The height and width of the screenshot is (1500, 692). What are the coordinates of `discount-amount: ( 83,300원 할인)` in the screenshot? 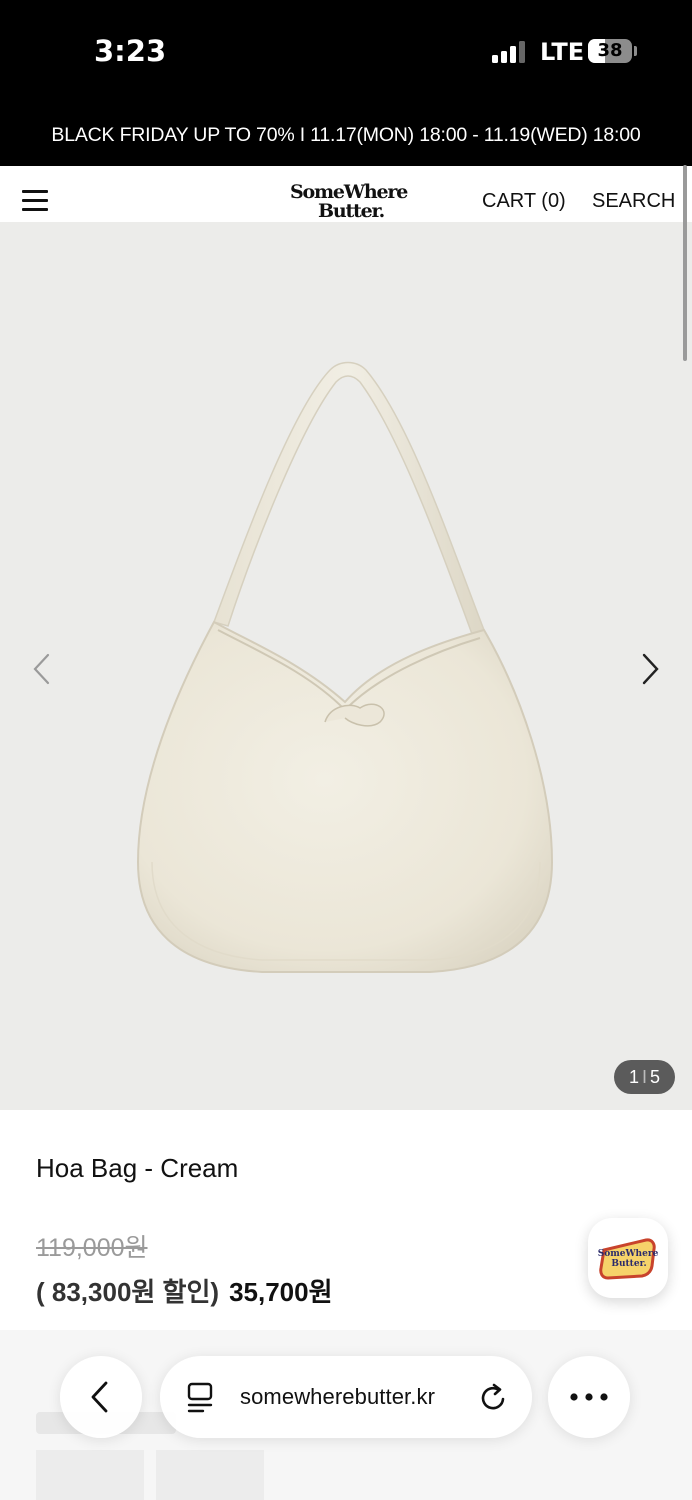 It's located at (128, 1292).